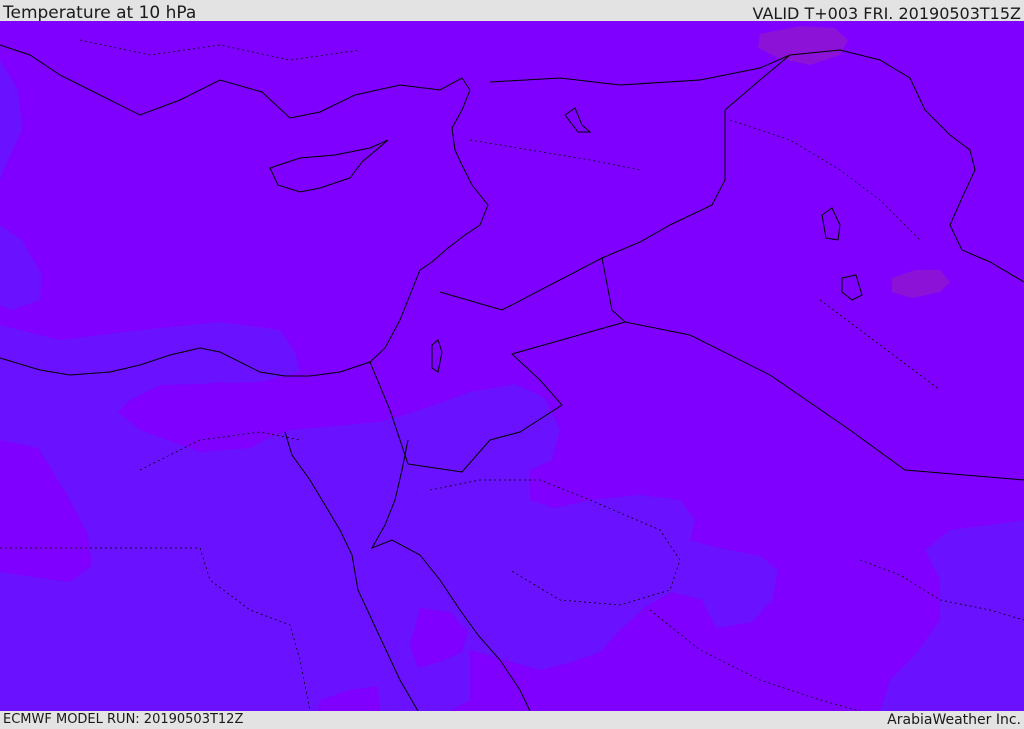 The height and width of the screenshot is (729, 1024). Describe the element at coordinates (954, 720) in the screenshot. I see `credit-label: ArabiaWeather Inc.` at that location.